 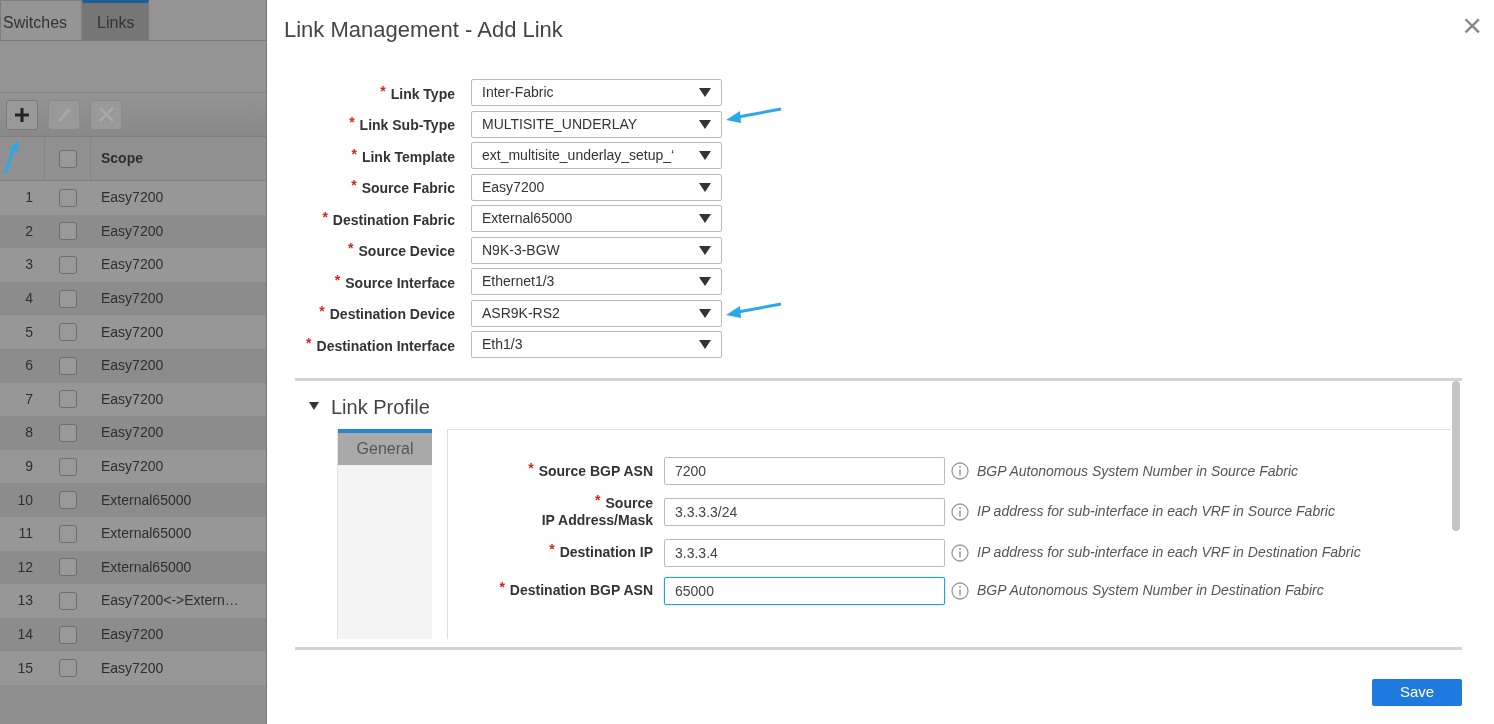 I want to click on row-number: 15, so click(x=25, y=668).